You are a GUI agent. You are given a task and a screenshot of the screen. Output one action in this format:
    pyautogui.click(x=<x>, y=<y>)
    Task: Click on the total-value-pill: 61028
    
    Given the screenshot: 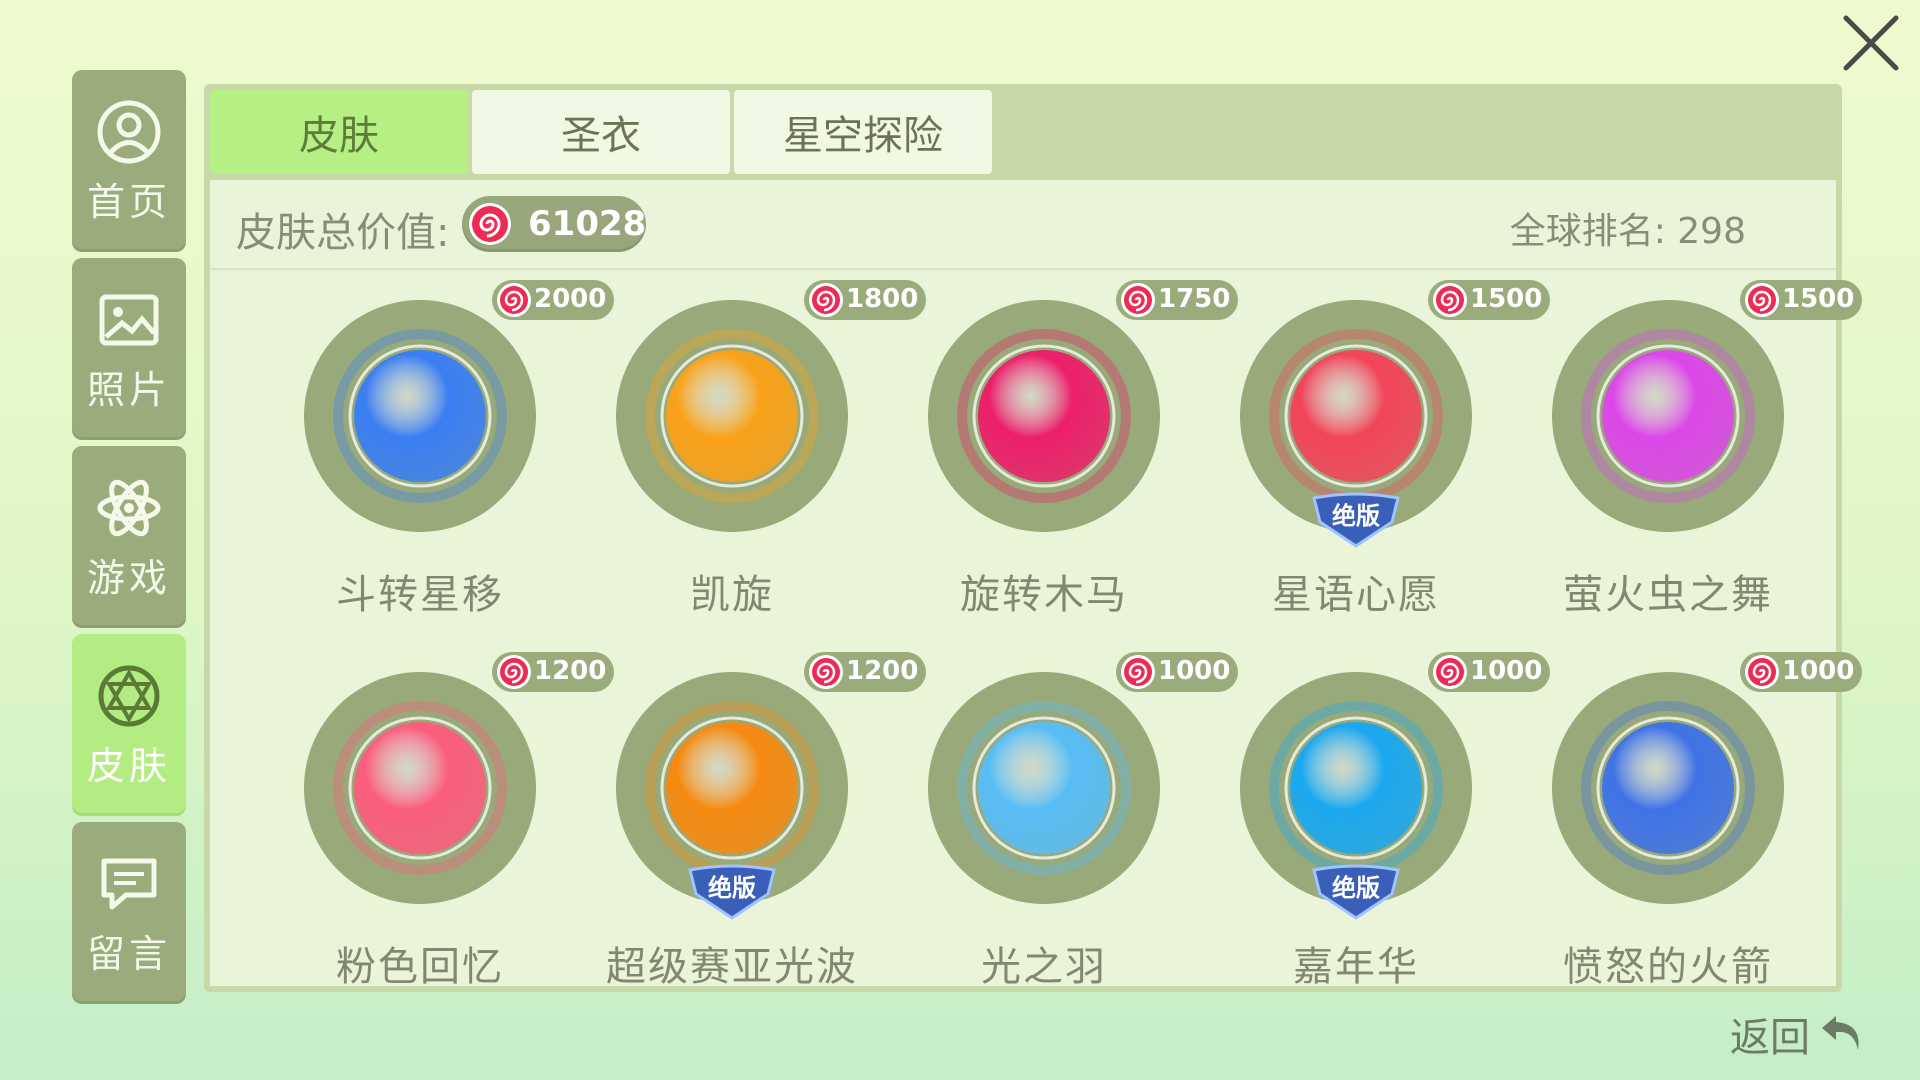 What is the action you would take?
    pyautogui.click(x=554, y=224)
    